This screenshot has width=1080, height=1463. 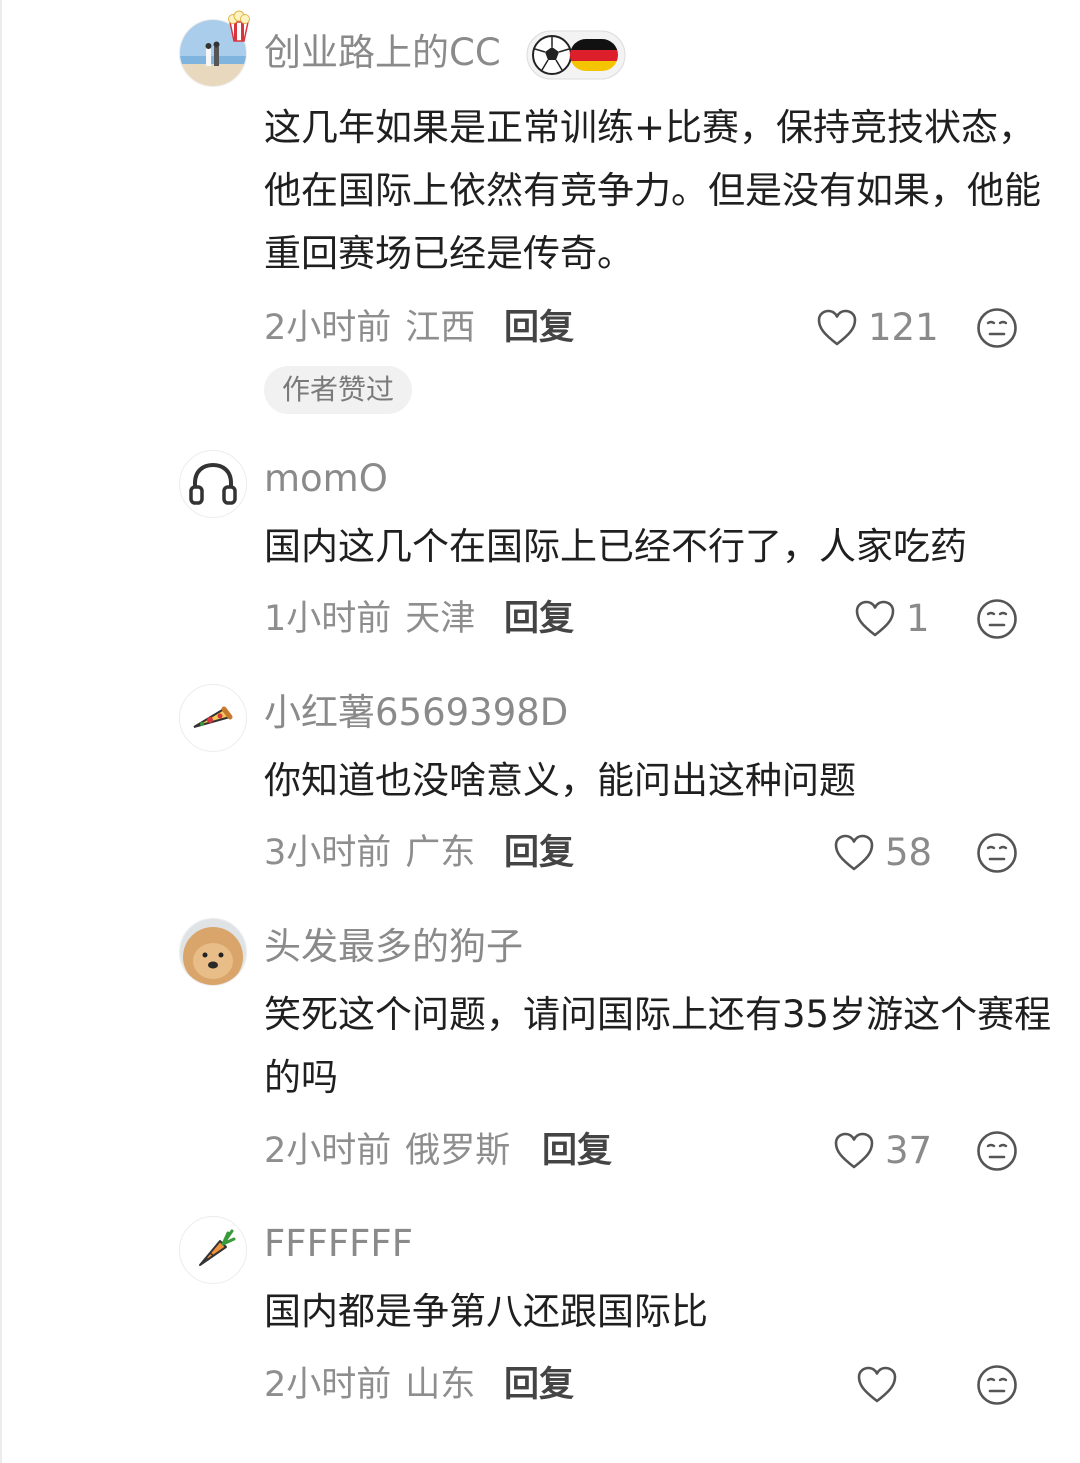 What do you see at coordinates (486, 1311) in the screenshot?
I see `comment-text: 国内都是争第八还跟国际比` at bounding box center [486, 1311].